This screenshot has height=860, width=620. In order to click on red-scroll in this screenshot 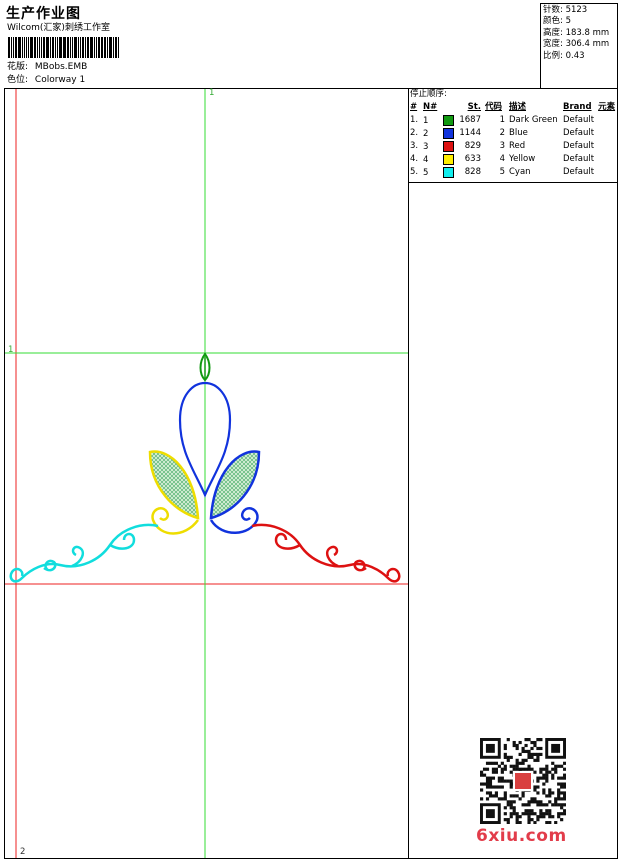, I will do `click(326, 553)`.